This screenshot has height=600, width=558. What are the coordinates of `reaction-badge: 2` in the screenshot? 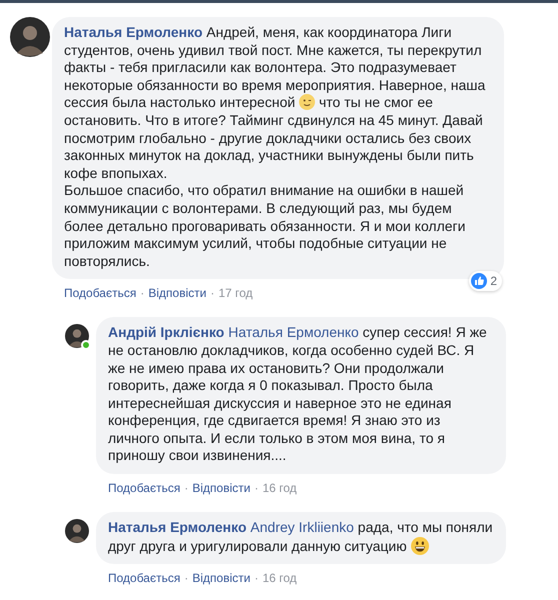 It's located at (485, 281).